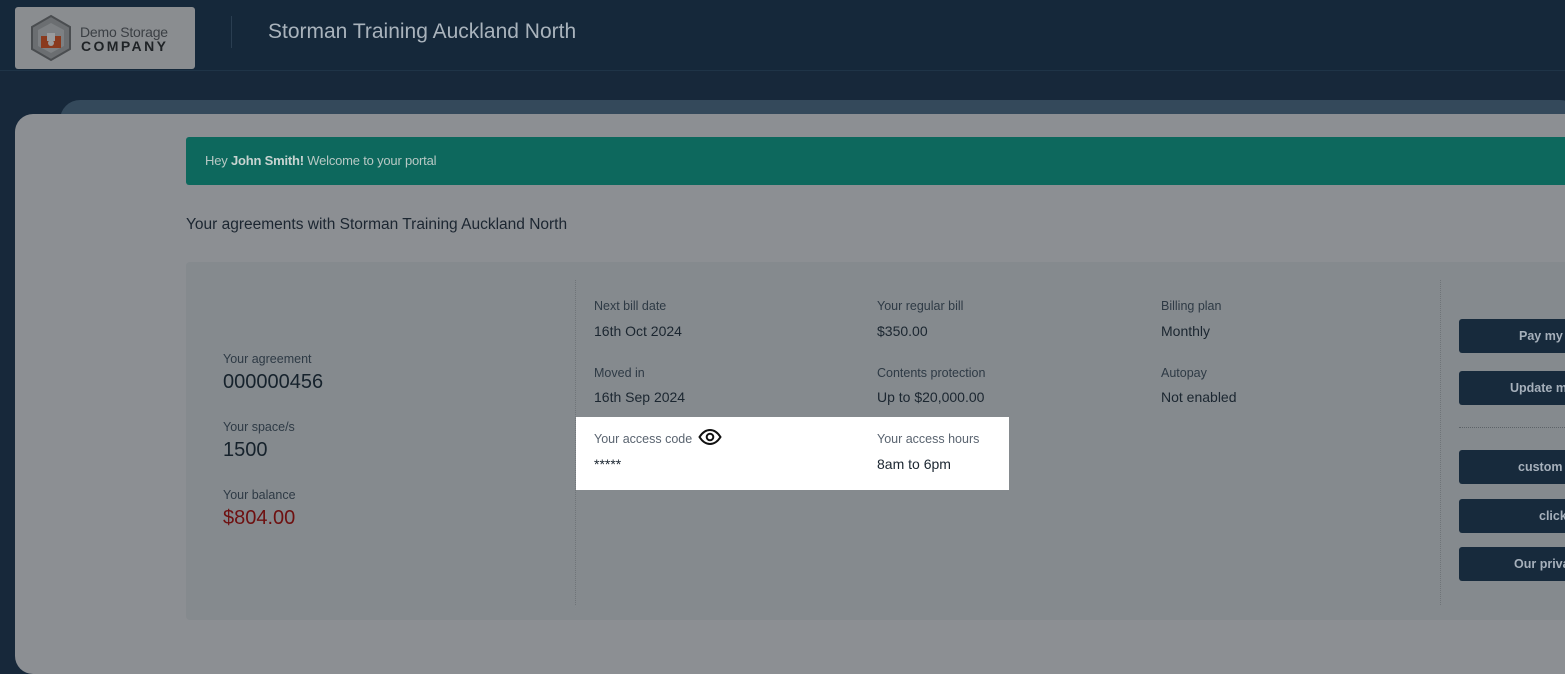 Image resolution: width=1565 pixels, height=674 pixels. I want to click on logo-text-line2: COMPANY, so click(125, 46).